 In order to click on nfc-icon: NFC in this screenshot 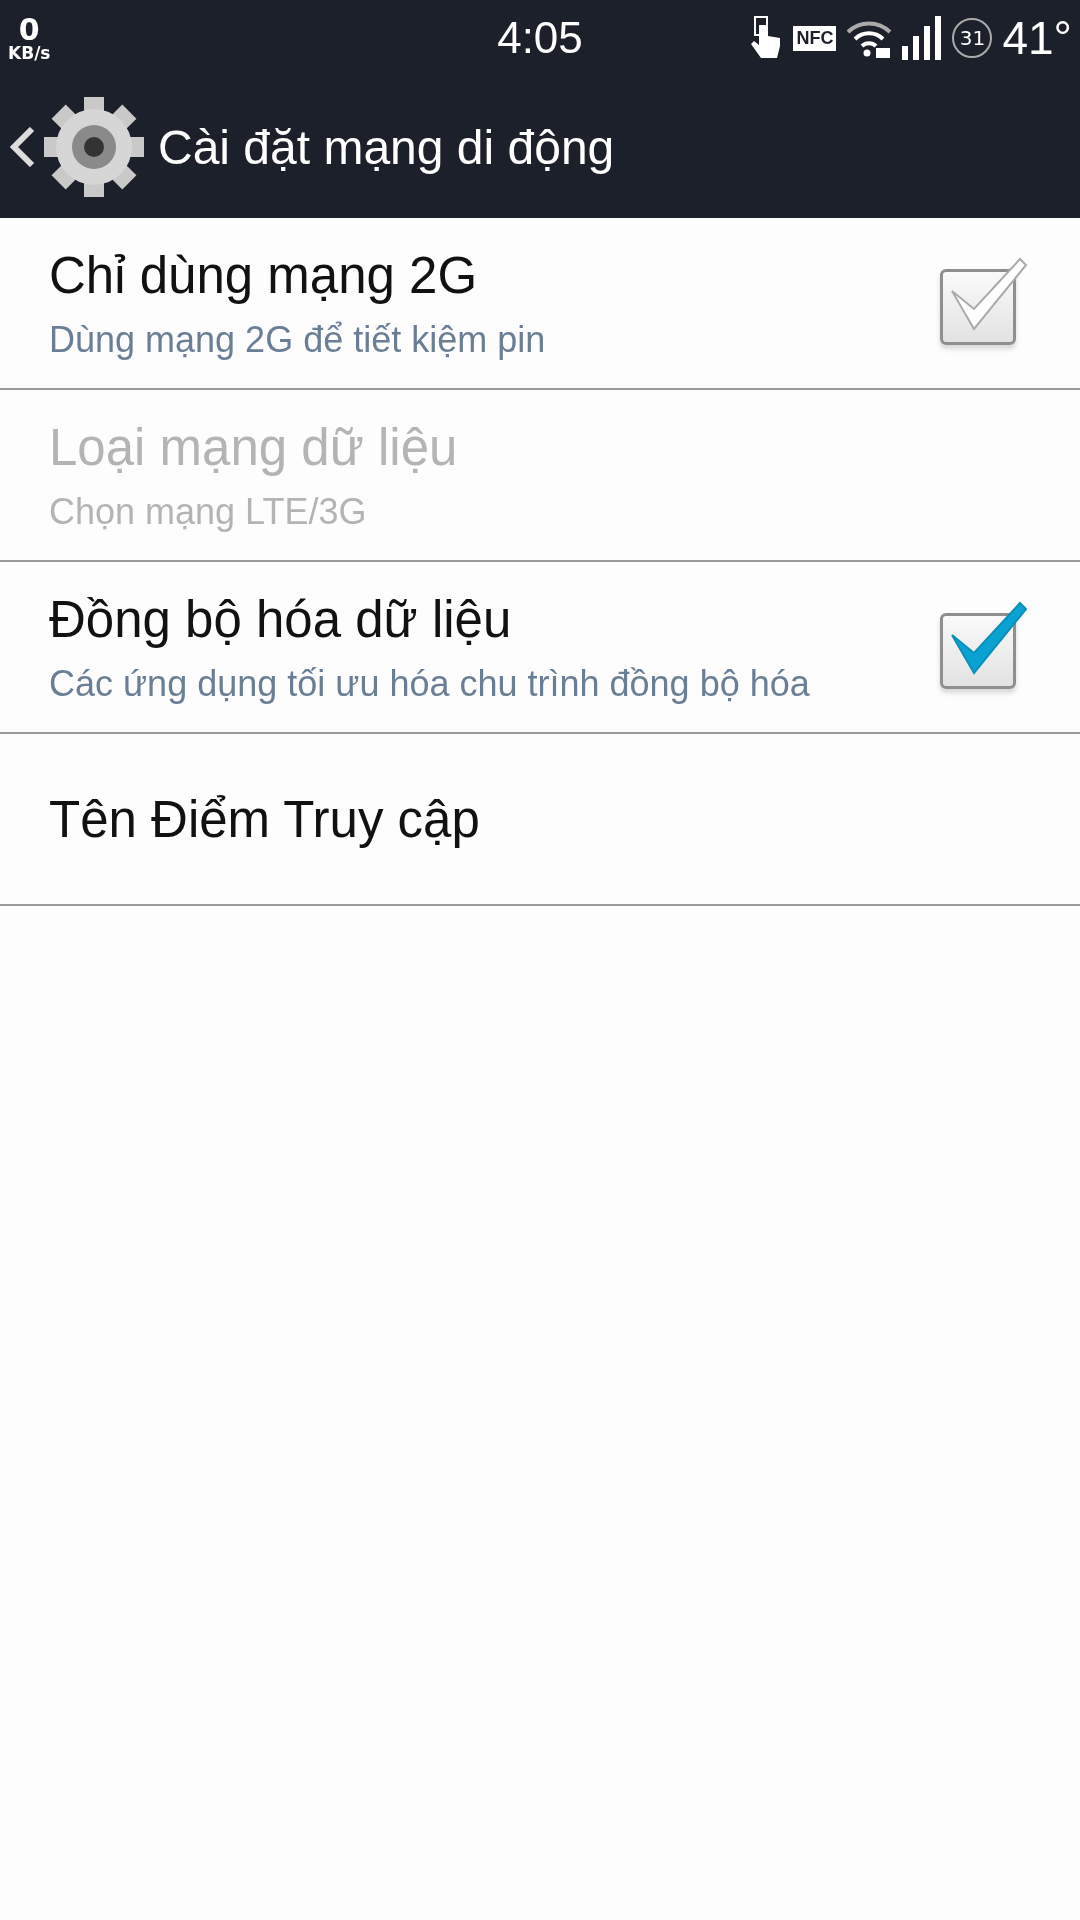, I will do `click(815, 38)`.